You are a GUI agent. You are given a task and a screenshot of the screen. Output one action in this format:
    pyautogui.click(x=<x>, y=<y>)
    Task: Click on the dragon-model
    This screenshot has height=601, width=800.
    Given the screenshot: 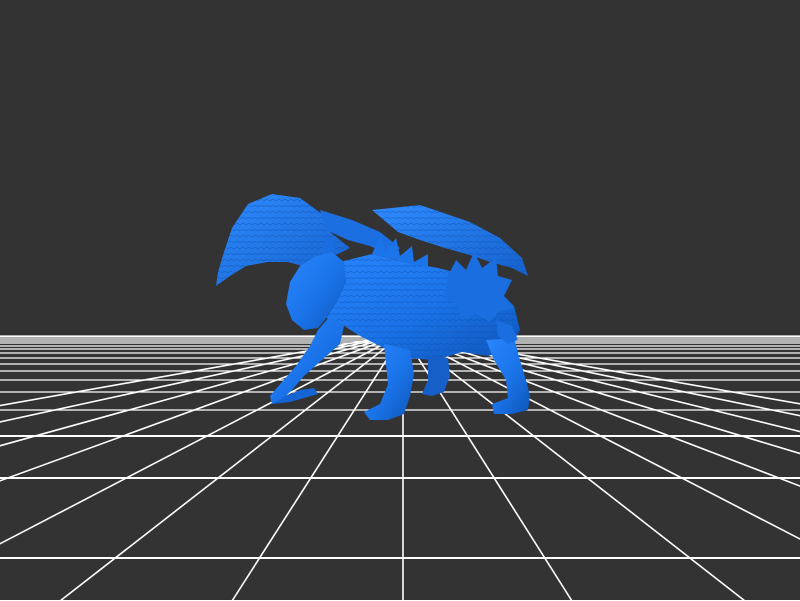 What is the action you would take?
    pyautogui.click(x=373, y=307)
    